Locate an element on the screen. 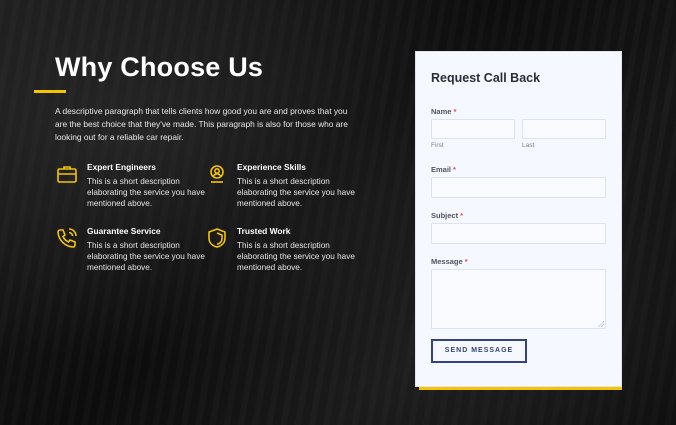 The width and height of the screenshot is (676, 425). feature-title: Guarantee Service is located at coordinates (124, 231).